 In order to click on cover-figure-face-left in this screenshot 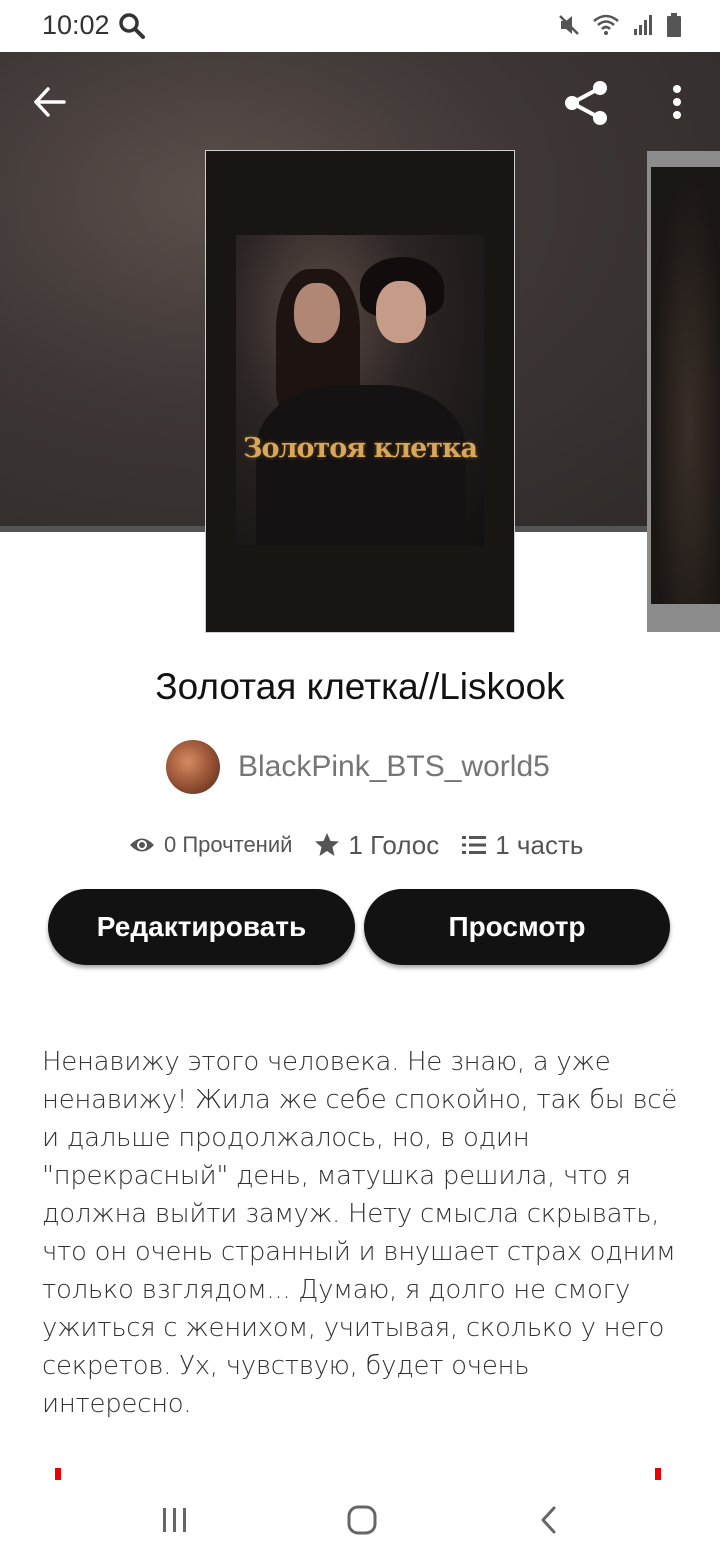, I will do `click(317, 313)`.